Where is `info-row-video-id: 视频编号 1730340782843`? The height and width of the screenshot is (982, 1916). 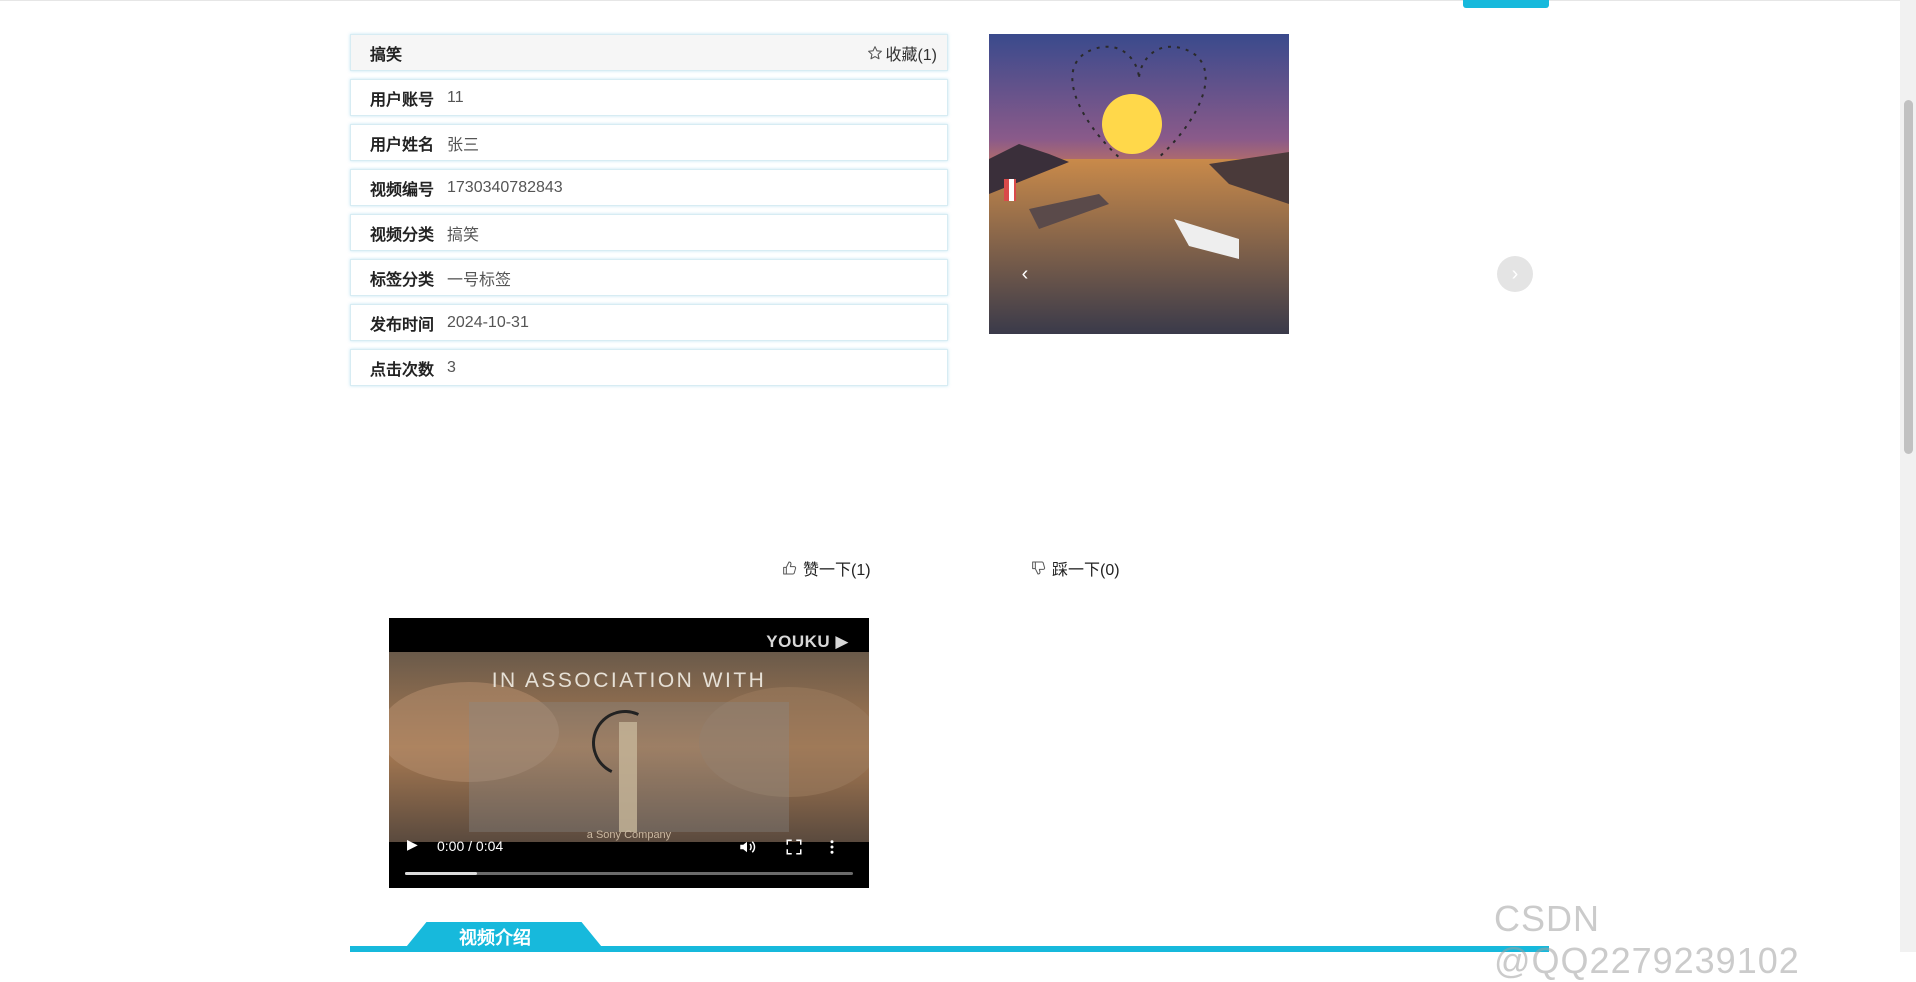
info-row-video-id: 视频编号 1730340782843 is located at coordinates (649, 187).